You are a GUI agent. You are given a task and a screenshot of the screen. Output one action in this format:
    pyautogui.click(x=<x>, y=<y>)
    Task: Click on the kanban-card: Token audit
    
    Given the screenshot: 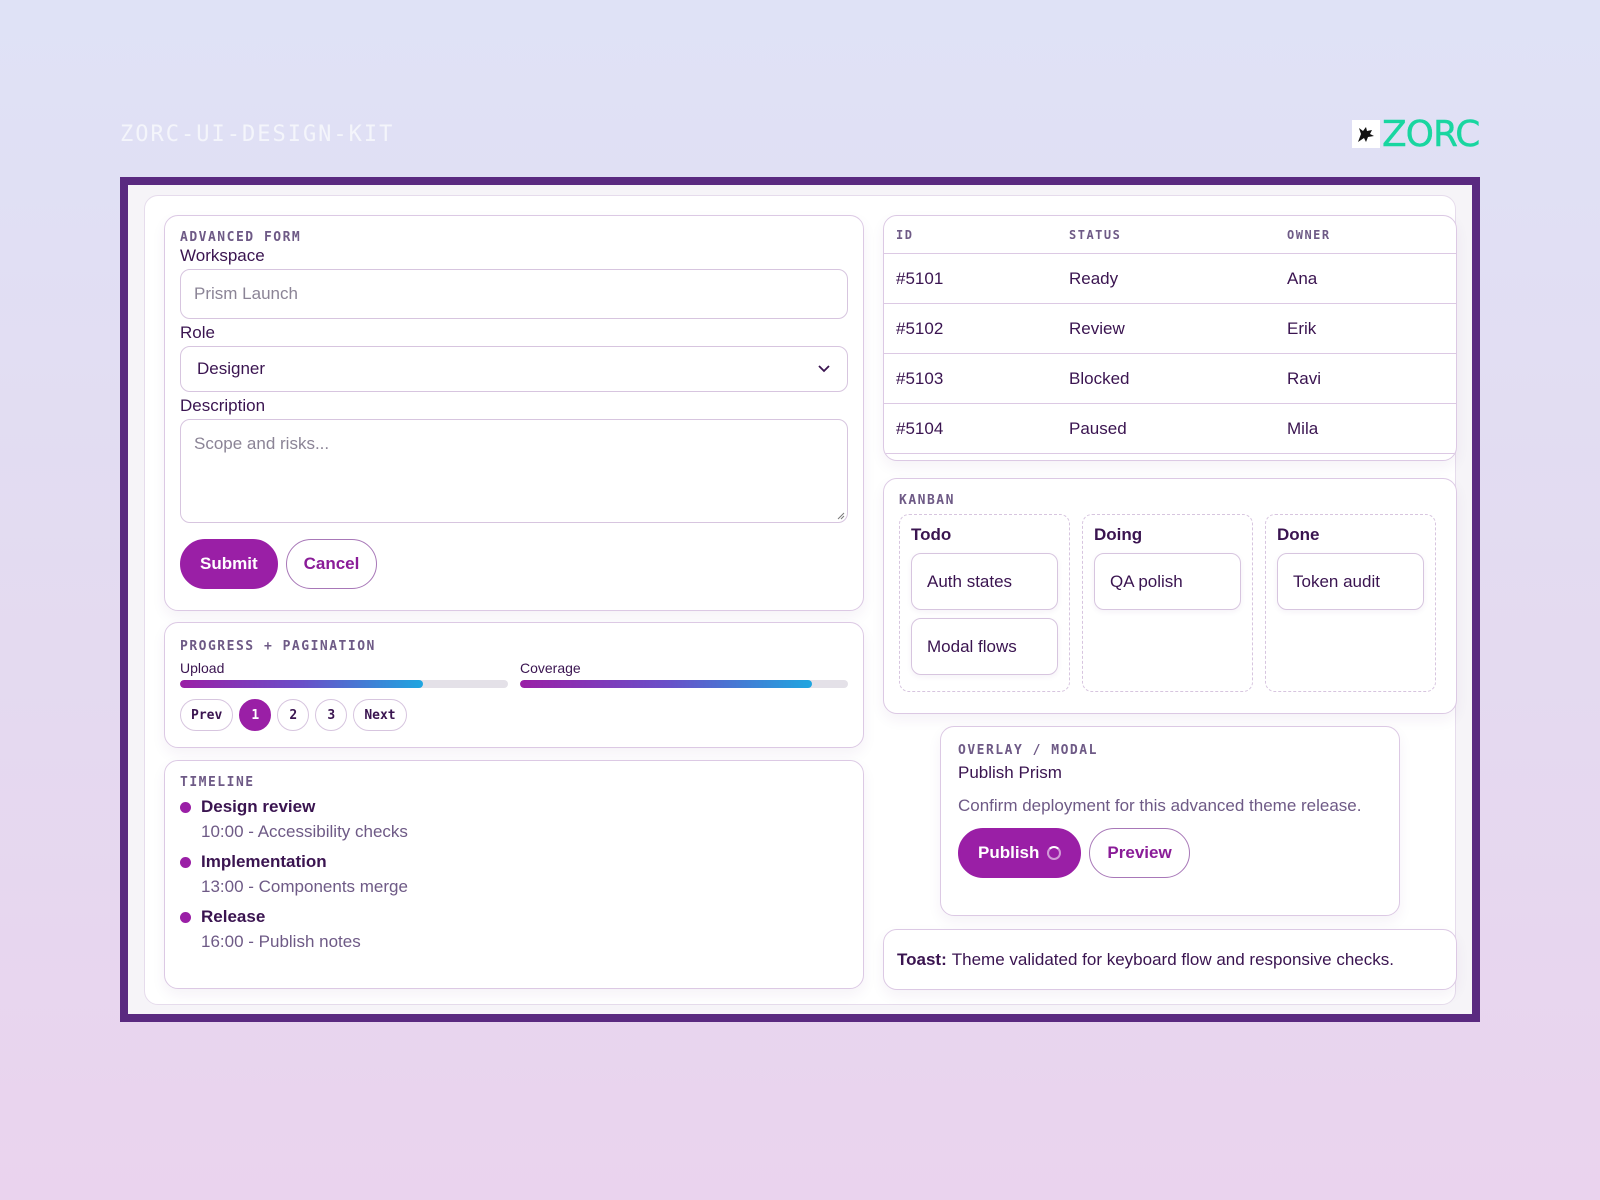 What is the action you would take?
    pyautogui.click(x=1350, y=581)
    